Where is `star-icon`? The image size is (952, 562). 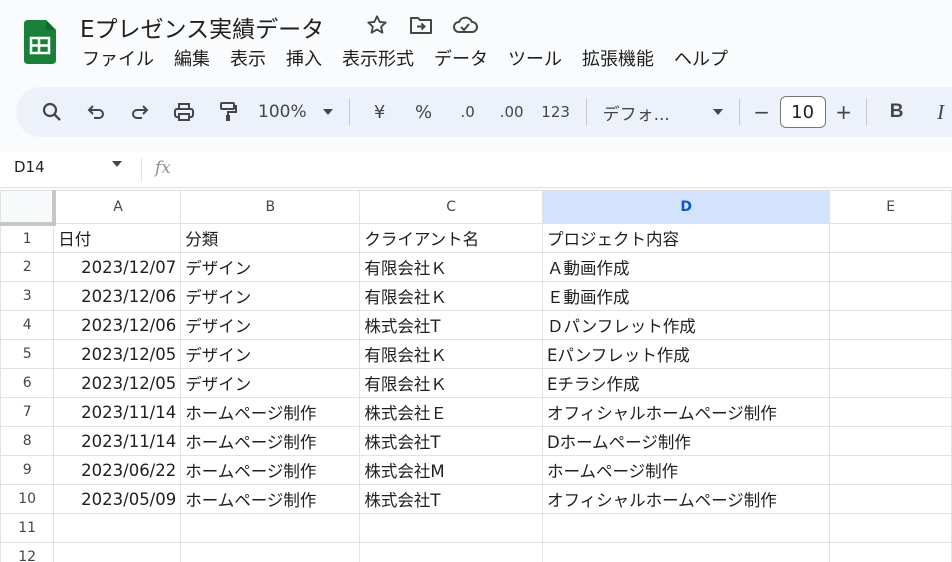
star-icon is located at coordinates (377, 25).